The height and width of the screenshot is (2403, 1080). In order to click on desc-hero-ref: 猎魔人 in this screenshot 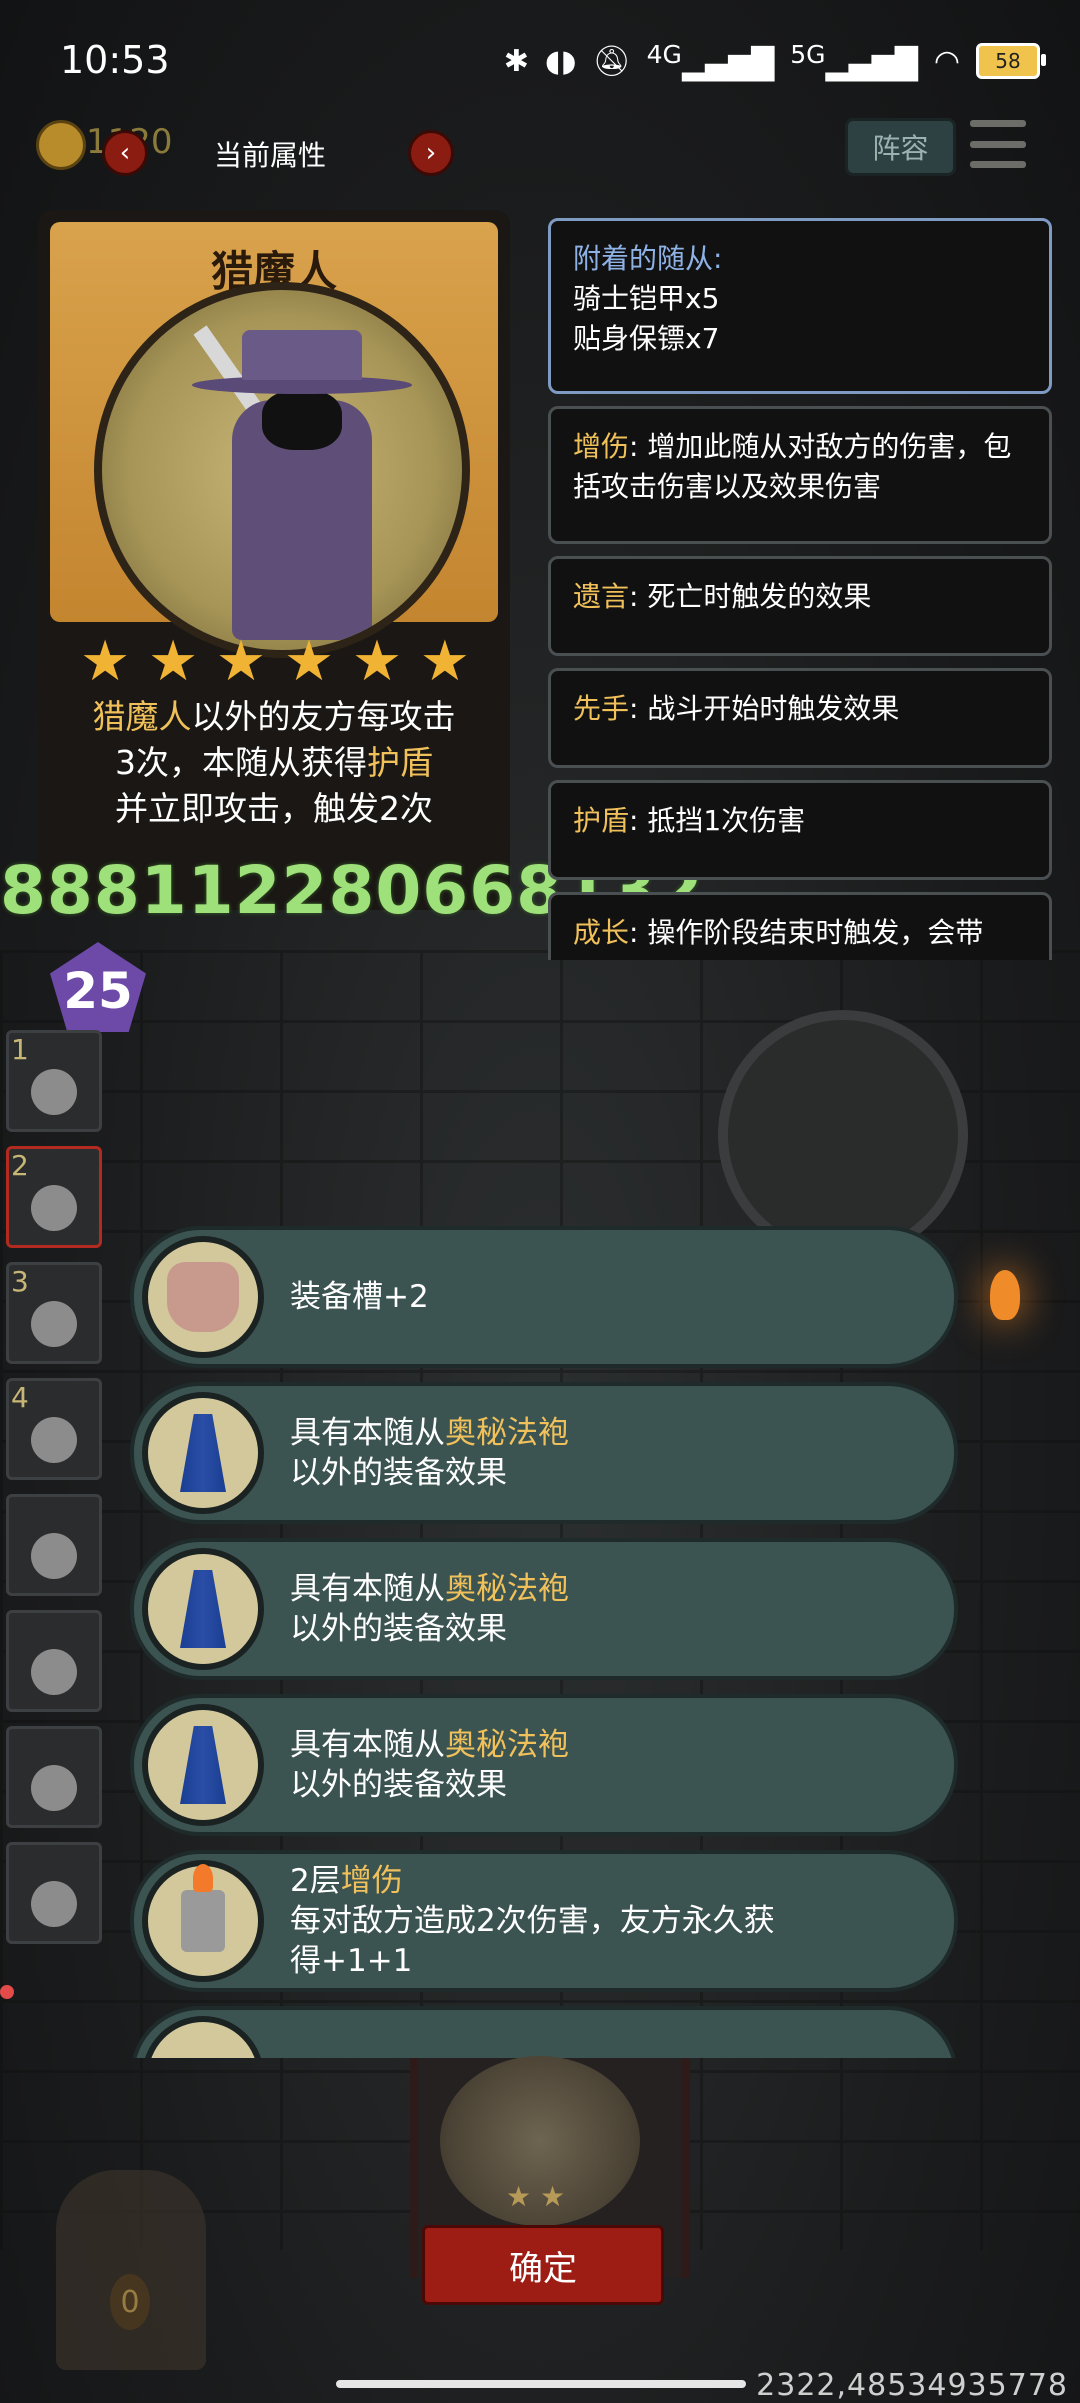, I will do `click(142, 716)`.